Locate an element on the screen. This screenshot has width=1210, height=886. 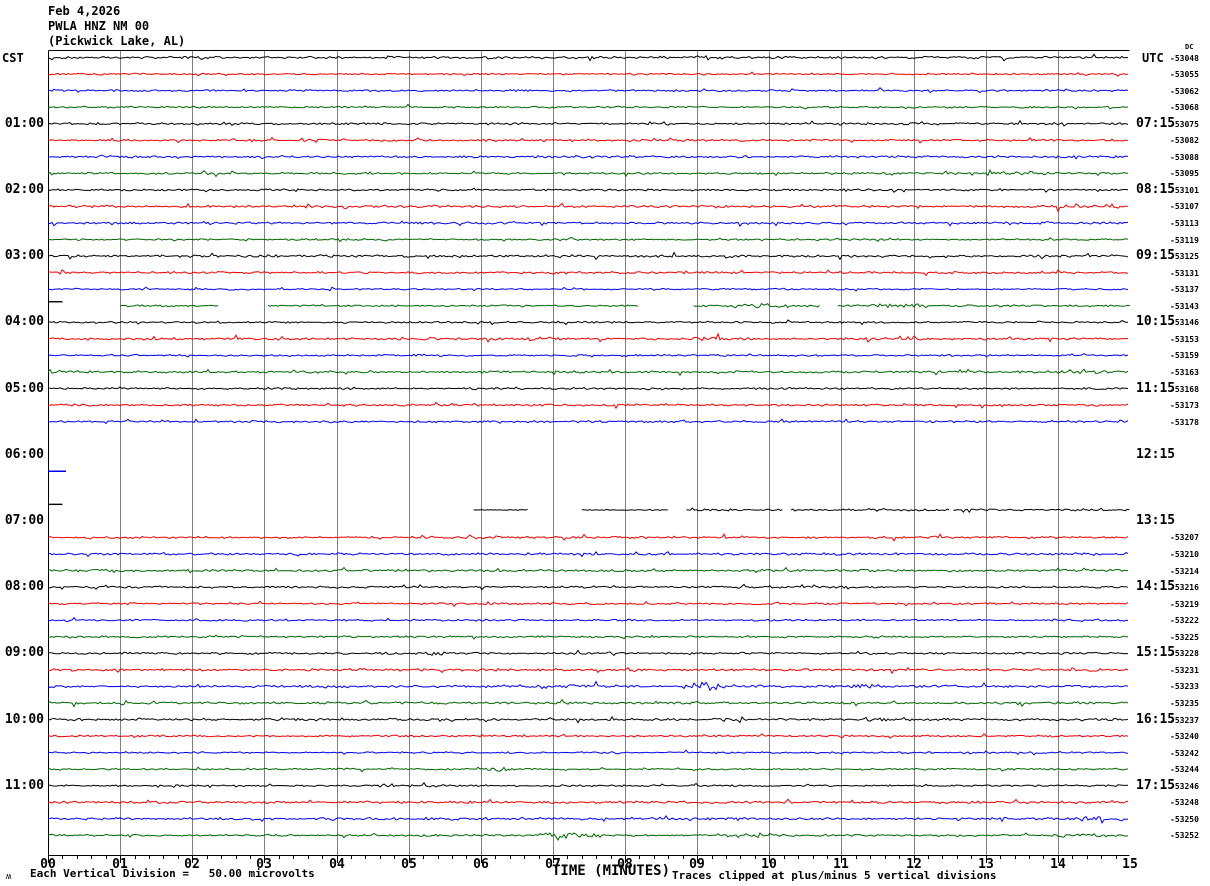
dc-offset-value: -53146 is located at coordinates (1184, 323).